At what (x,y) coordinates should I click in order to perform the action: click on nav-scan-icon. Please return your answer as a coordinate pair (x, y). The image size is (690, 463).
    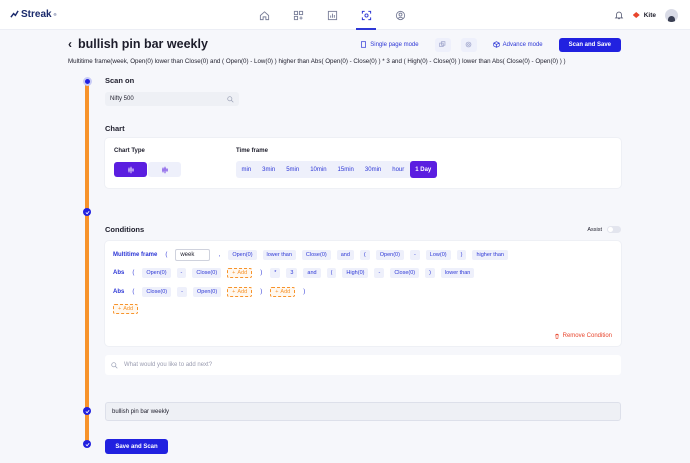
    Looking at the image, I should click on (366, 15).